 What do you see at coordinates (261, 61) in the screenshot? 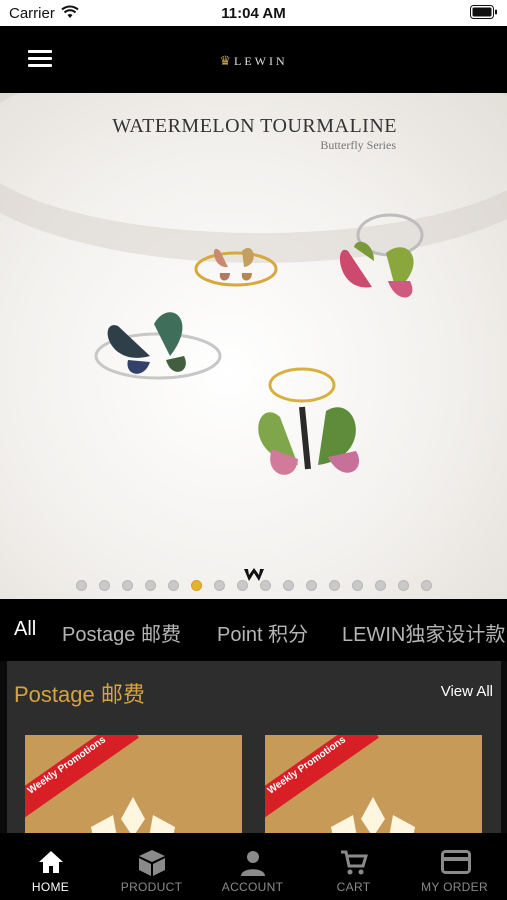
I see `brand-name: LEWIN` at bounding box center [261, 61].